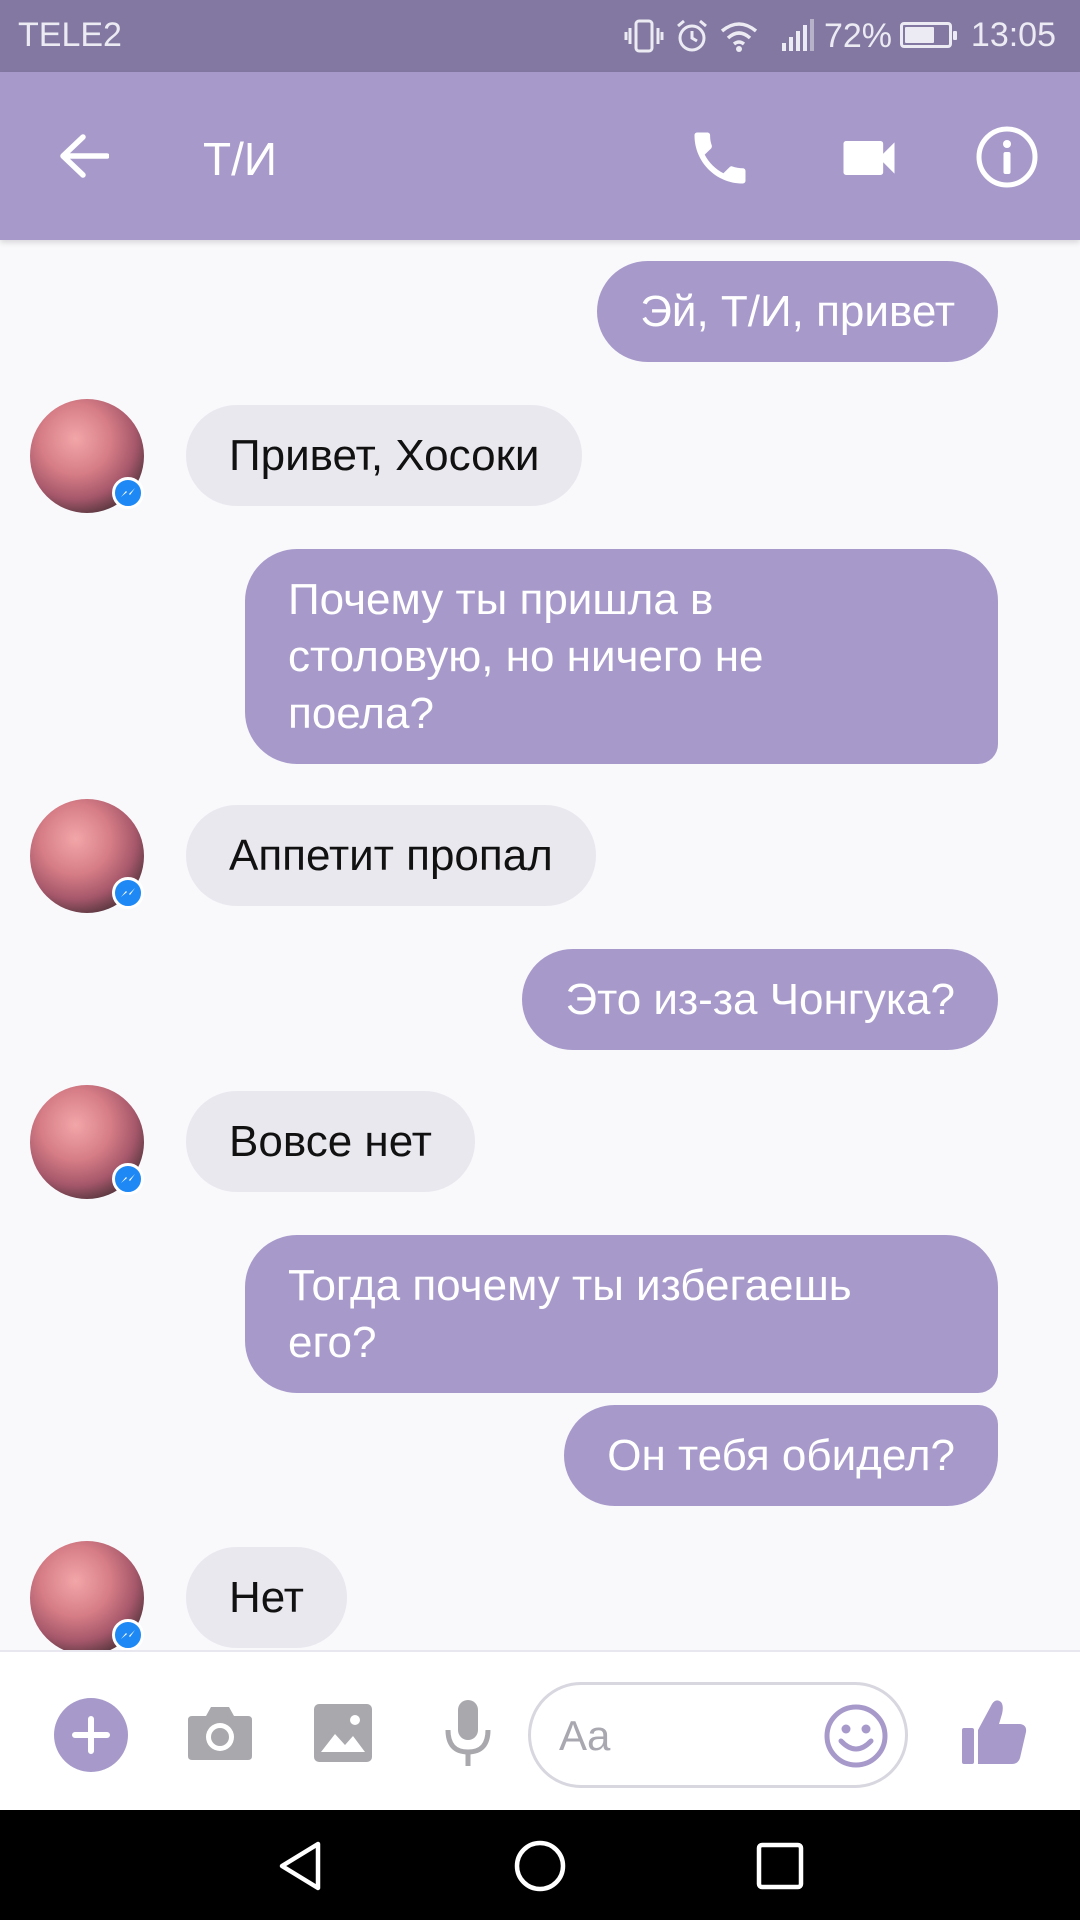  Describe the element at coordinates (540, 156) in the screenshot. I see `chat-header: Т/И` at that location.